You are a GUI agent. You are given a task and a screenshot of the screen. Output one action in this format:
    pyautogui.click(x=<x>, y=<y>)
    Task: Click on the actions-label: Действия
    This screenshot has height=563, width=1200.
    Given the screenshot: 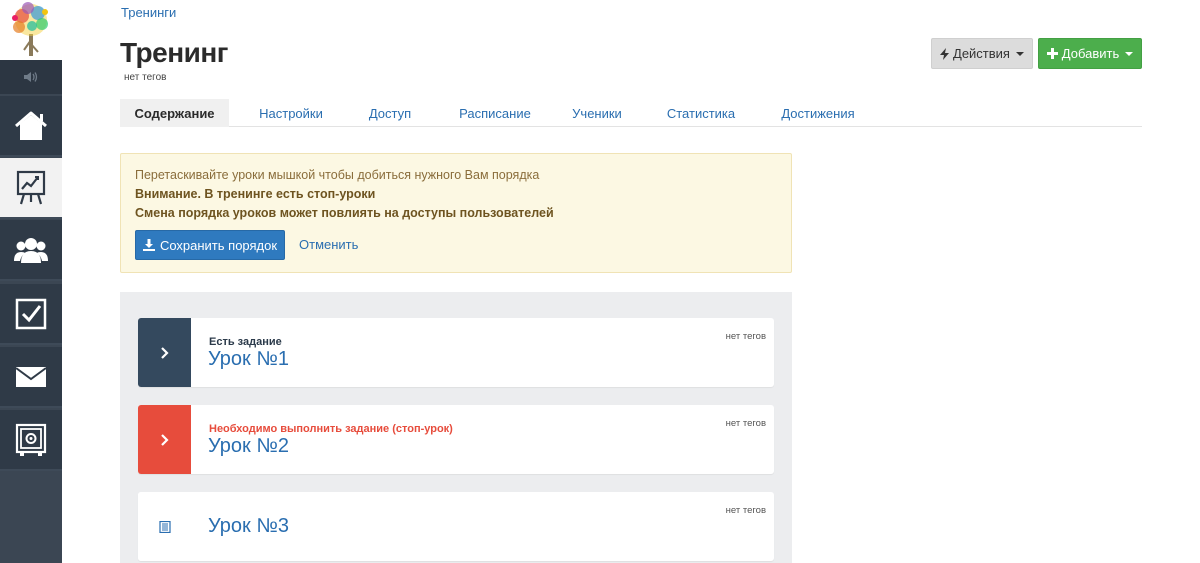 What is the action you would take?
    pyautogui.click(x=981, y=53)
    